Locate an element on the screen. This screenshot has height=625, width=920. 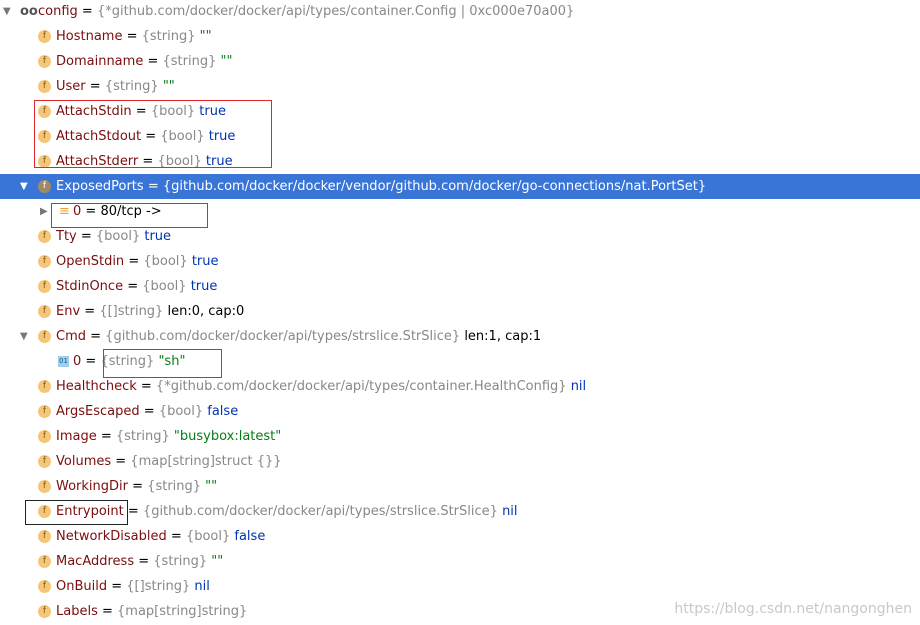
row-text: Image = {string} "busybox:latest" is located at coordinates (168, 436).